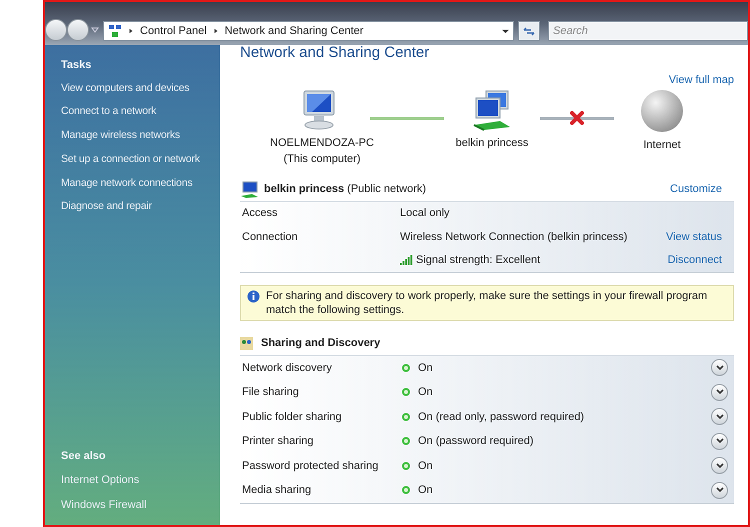 The width and height of the screenshot is (750, 527). What do you see at coordinates (95, 30) in the screenshot?
I see `history-dropdown-icon` at bounding box center [95, 30].